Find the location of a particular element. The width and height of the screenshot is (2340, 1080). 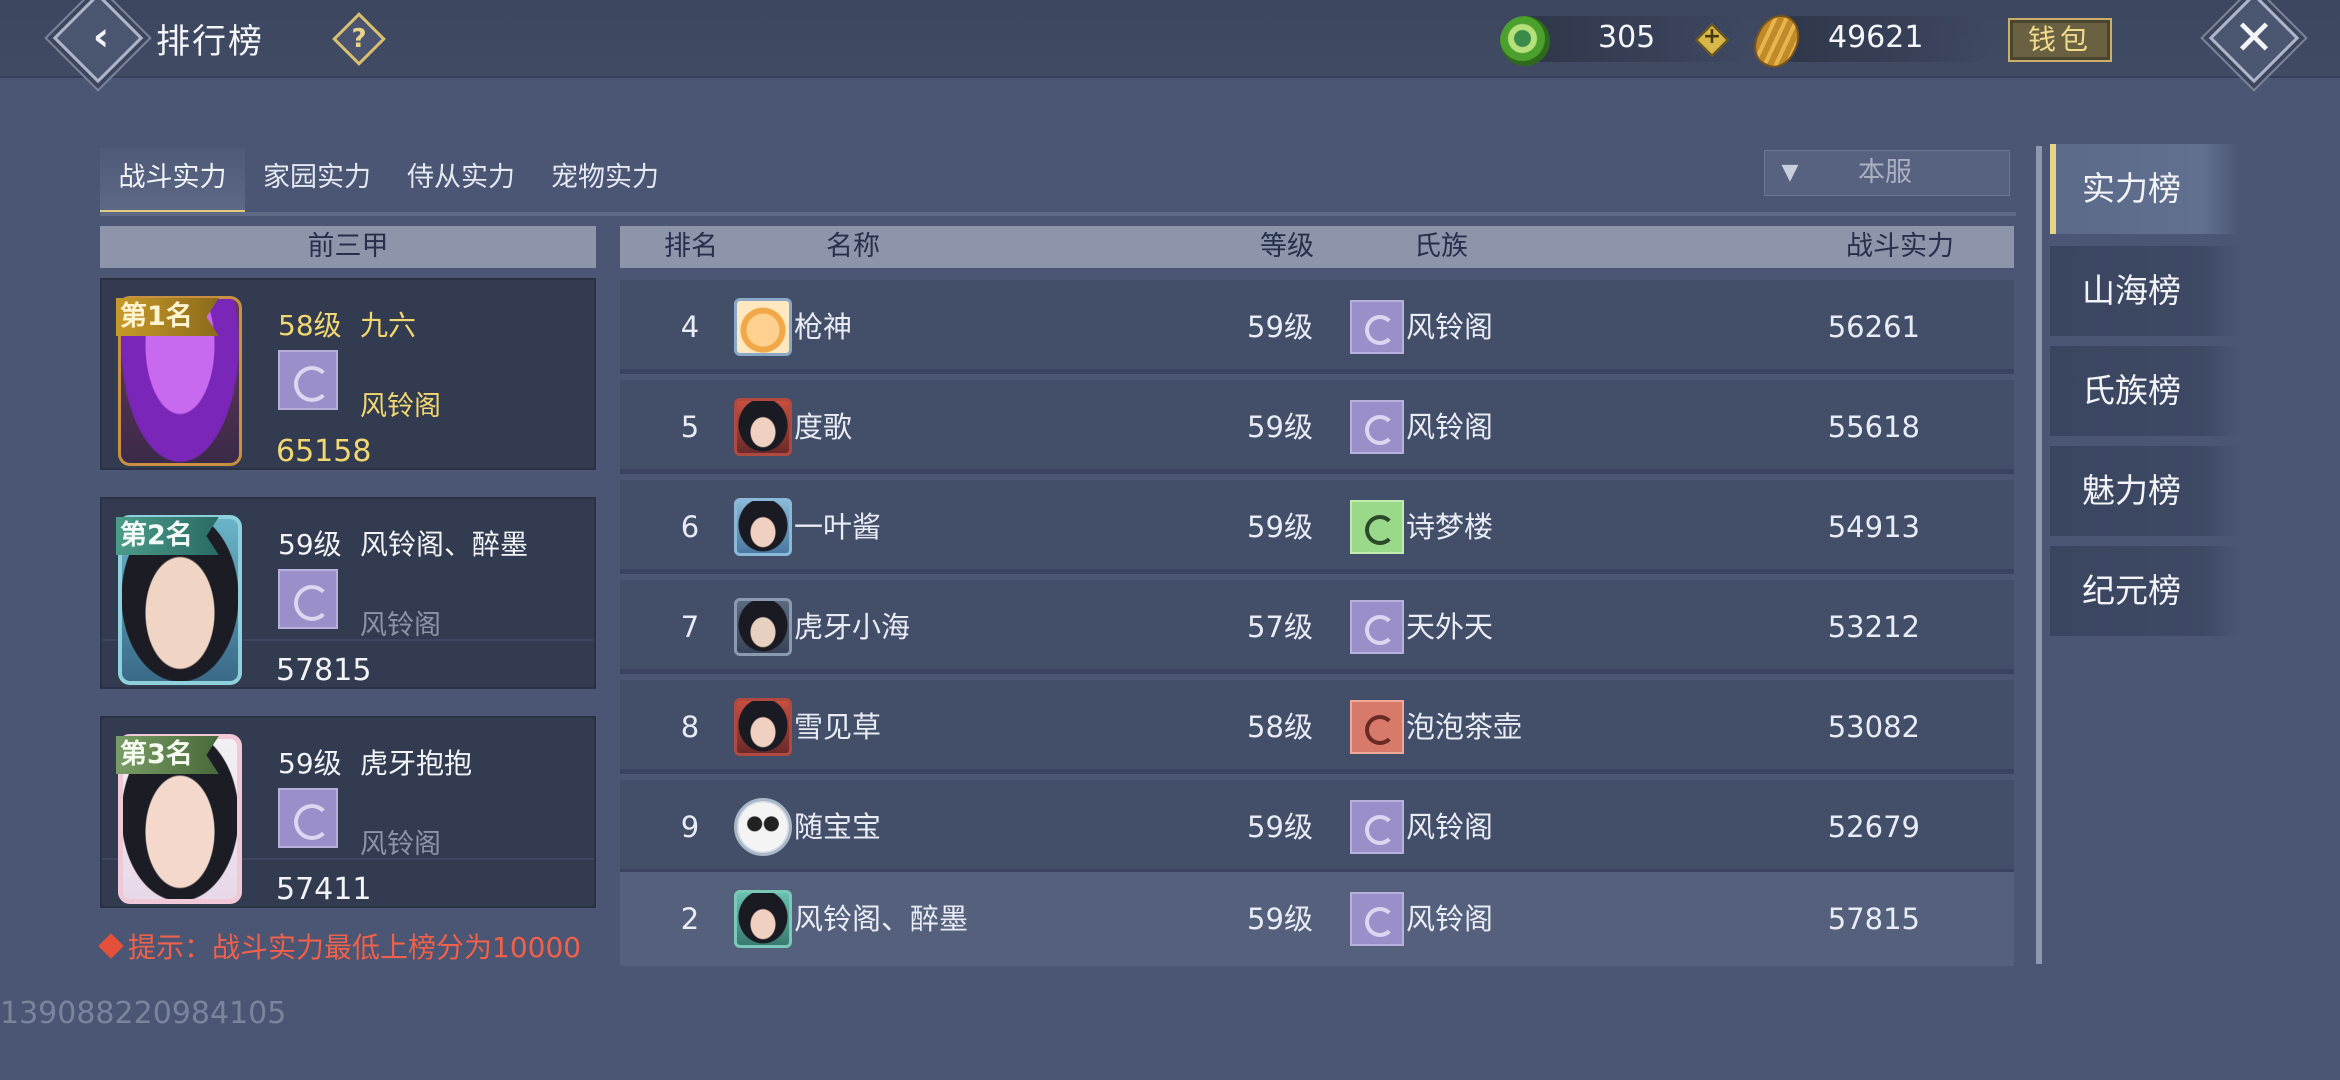

player-name: 虎牙抱抱 is located at coordinates (416, 763).